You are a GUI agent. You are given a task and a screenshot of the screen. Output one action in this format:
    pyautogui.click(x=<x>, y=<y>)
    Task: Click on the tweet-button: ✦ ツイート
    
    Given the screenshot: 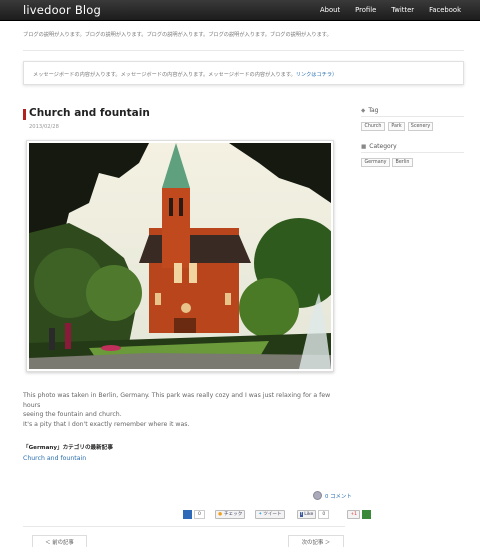 What is the action you would take?
    pyautogui.click(x=270, y=514)
    